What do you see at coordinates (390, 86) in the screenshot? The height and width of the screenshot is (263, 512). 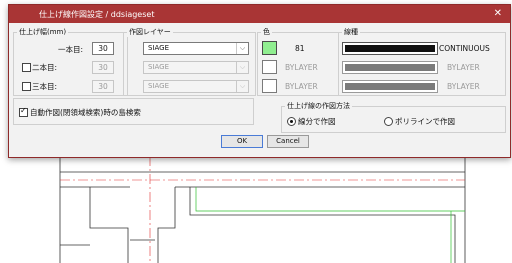 I see `linetype-row3-preview` at bounding box center [390, 86].